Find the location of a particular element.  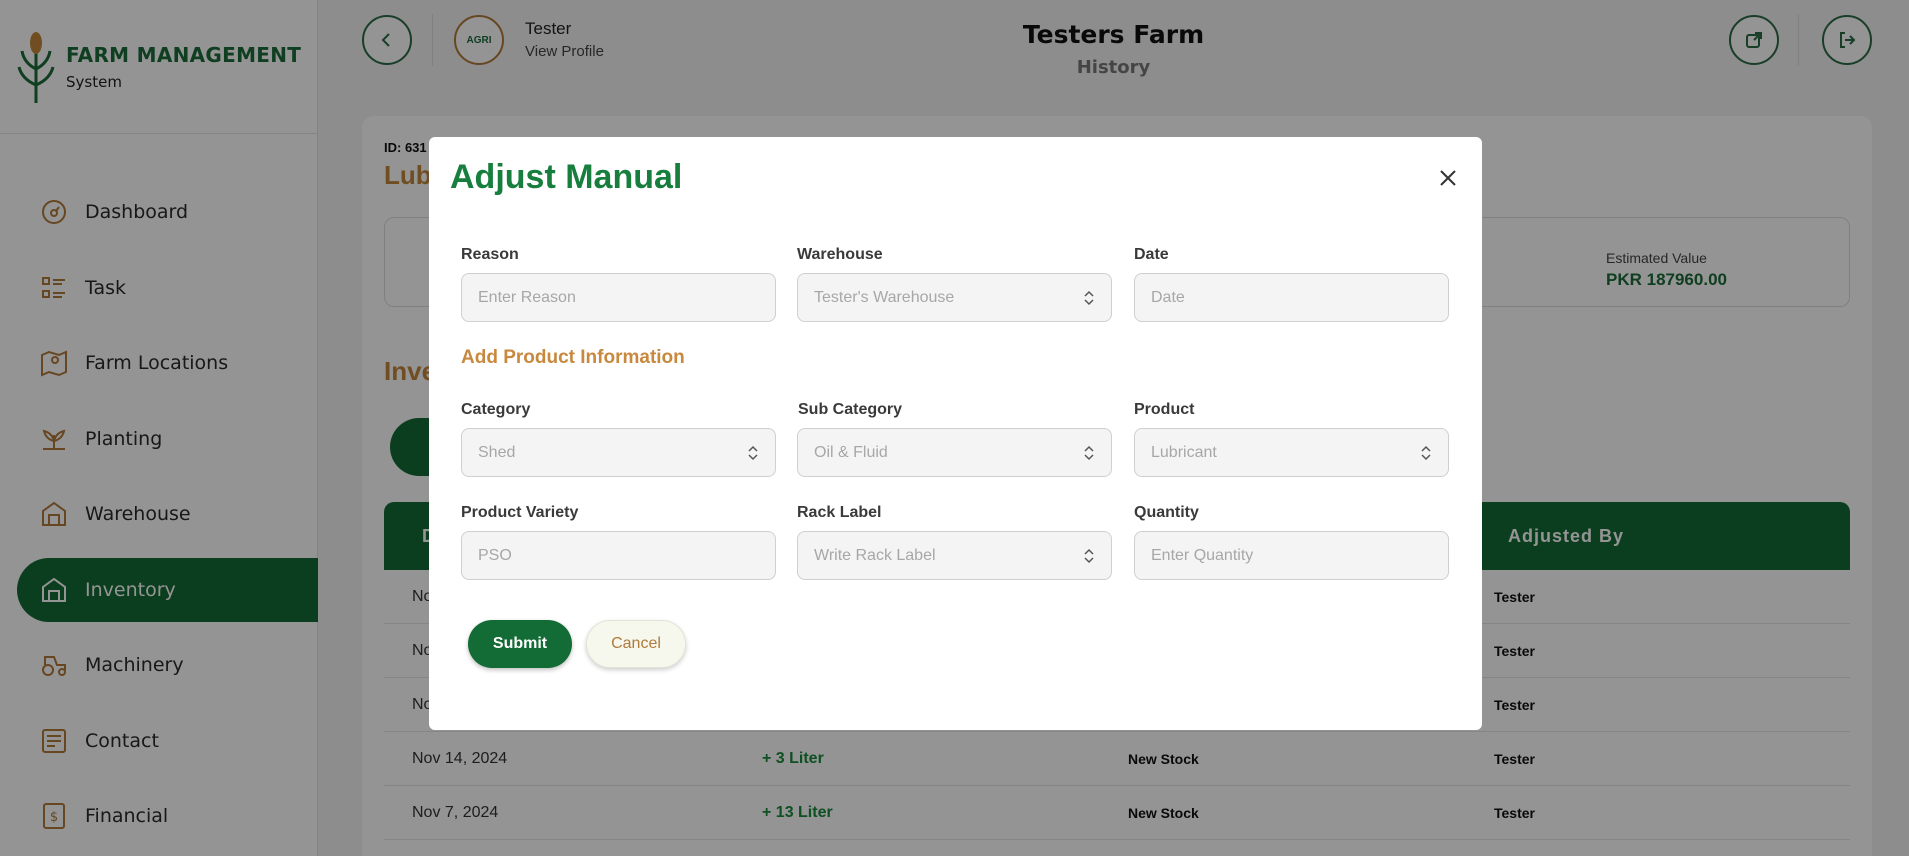

close-button is located at coordinates (1448, 178).